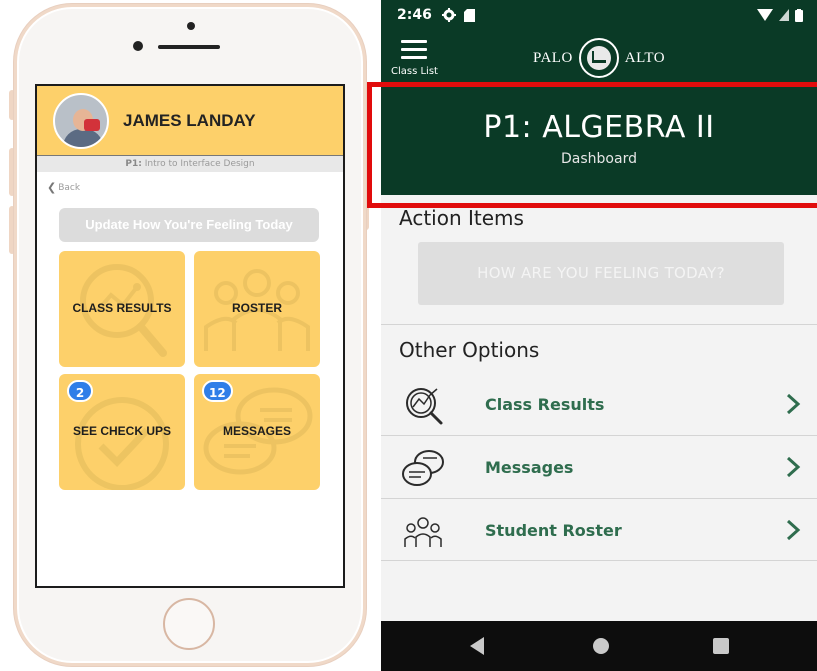 The height and width of the screenshot is (671, 817). I want to click on tile-label: CLASS RESULTS, so click(122, 308).